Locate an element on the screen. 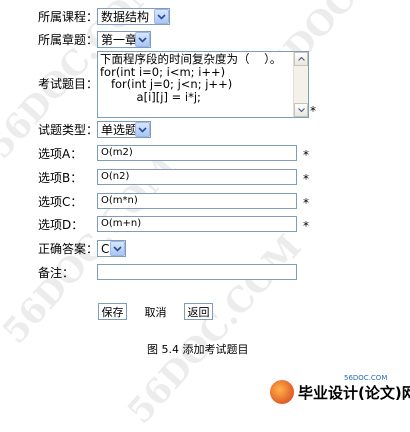  cancel-button: 取消 is located at coordinates (155, 311).